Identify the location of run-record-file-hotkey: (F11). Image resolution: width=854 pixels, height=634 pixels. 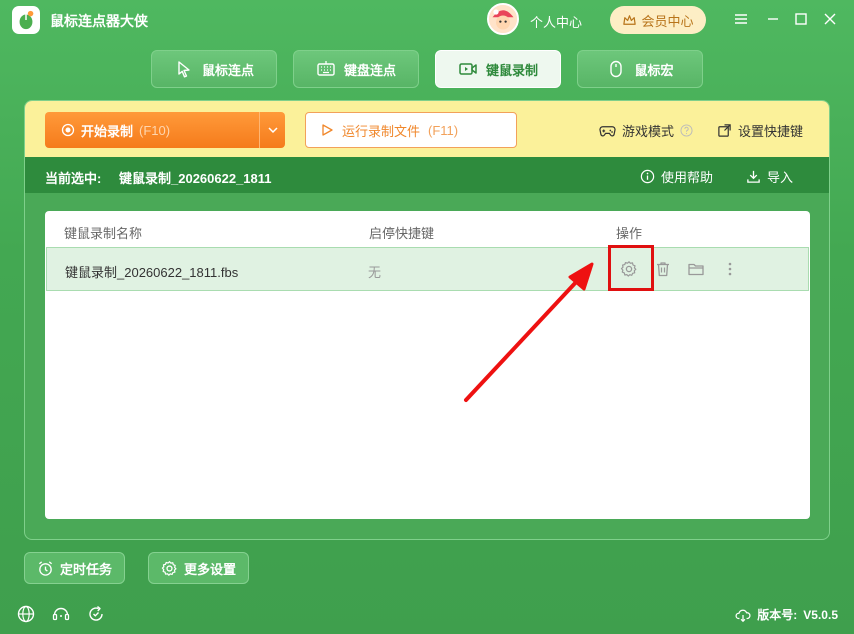
(443, 130).